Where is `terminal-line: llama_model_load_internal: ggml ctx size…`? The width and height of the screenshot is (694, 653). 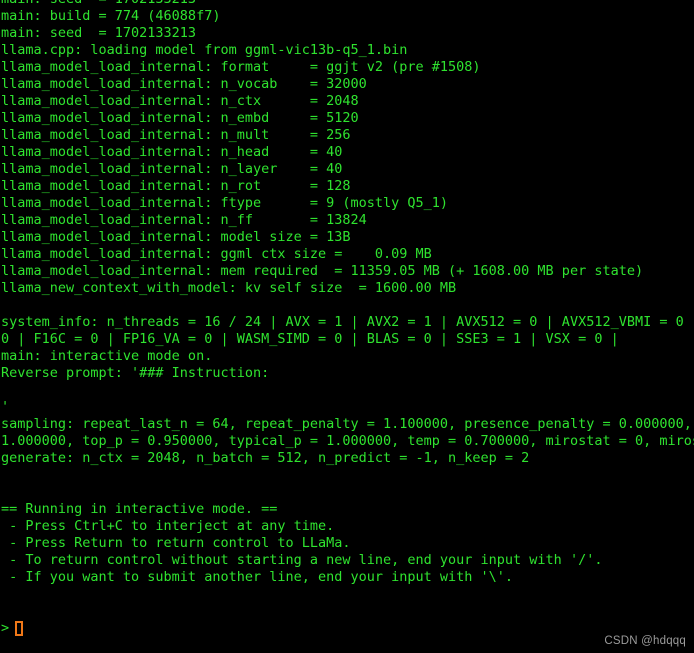 terminal-line: llama_model_load_internal: ggml ctx size… is located at coordinates (216, 254).